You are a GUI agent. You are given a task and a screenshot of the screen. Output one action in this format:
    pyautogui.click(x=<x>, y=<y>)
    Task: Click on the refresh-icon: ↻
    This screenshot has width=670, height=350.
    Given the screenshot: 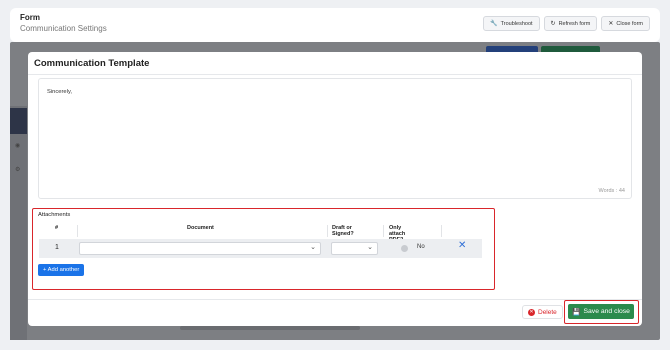 What is the action you would take?
    pyautogui.click(x=553, y=23)
    